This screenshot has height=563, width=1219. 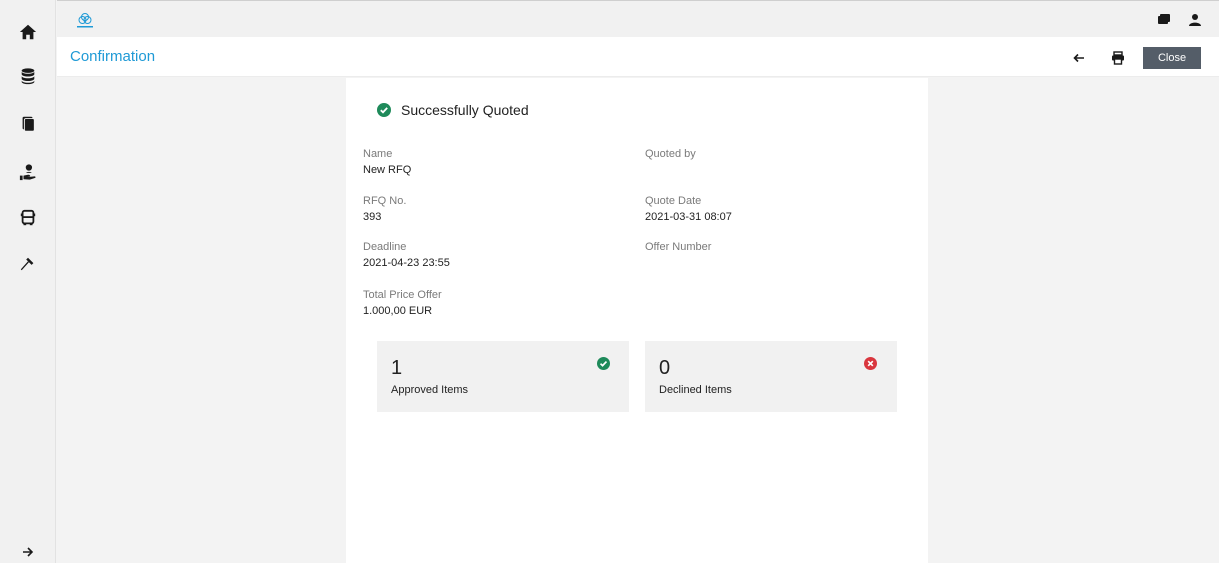 I want to click on home-icon, so click(x=28, y=32).